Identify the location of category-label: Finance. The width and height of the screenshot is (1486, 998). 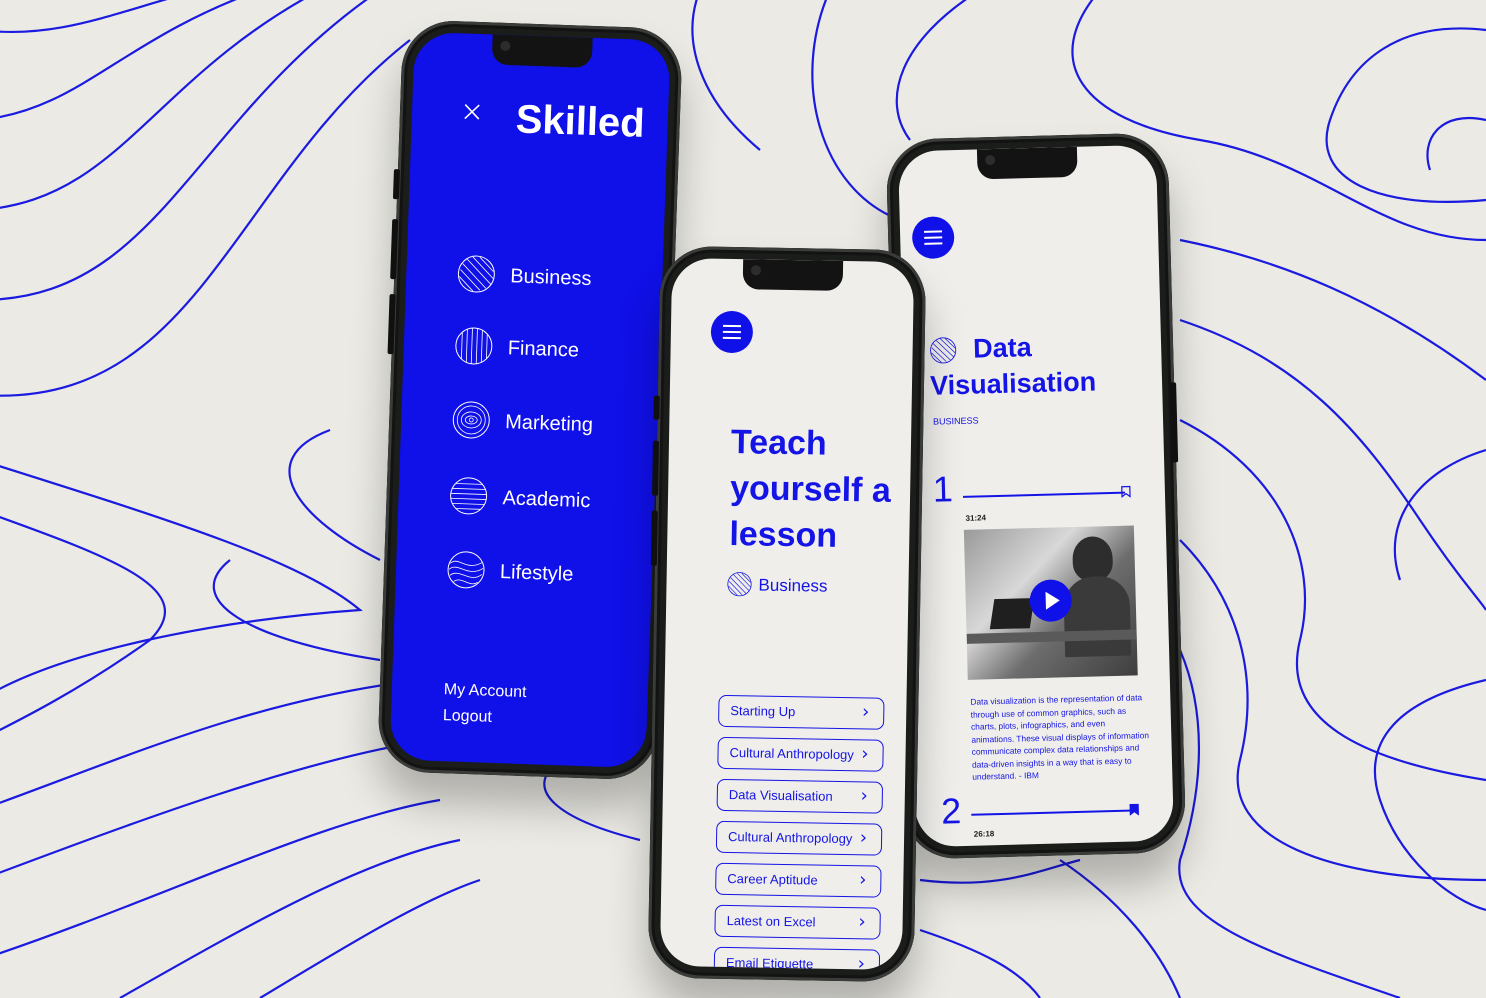
(543, 349).